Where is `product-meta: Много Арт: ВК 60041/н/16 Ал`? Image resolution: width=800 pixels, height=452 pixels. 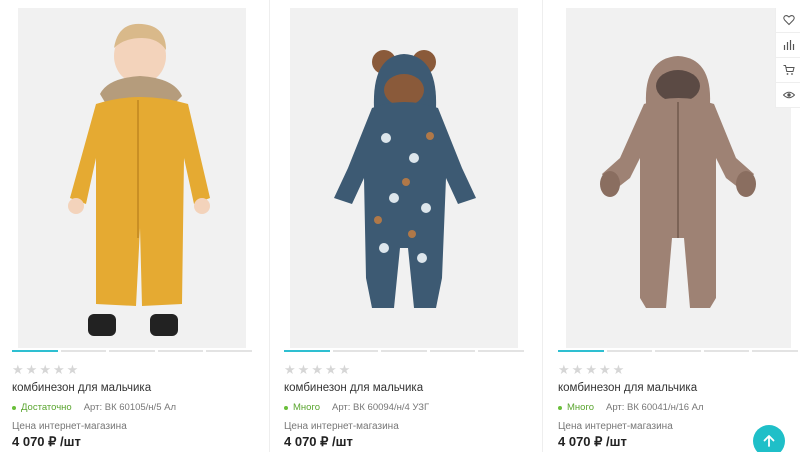 product-meta: Много Арт: ВК 60041/н/16 Ал is located at coordinates (631, 407).